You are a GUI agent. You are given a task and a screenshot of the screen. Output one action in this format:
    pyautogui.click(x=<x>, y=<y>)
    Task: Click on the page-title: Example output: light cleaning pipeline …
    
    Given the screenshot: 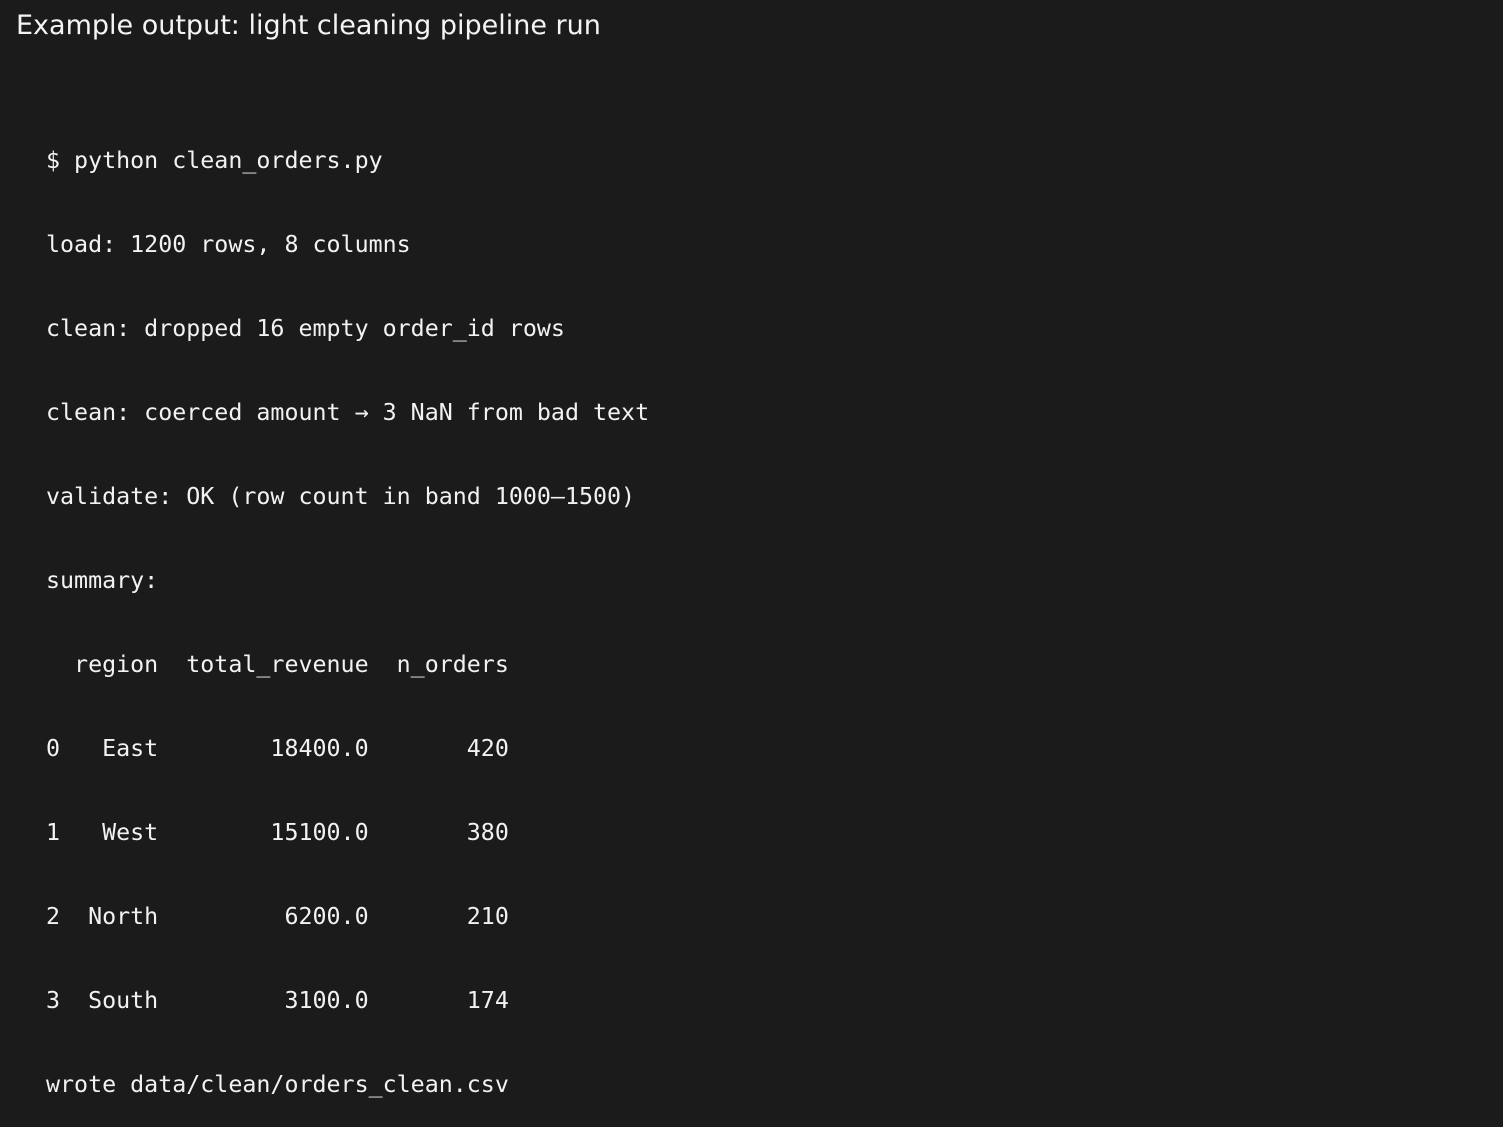 What is the action you would take?
    pyautogui.click(x=308, y=25)
    